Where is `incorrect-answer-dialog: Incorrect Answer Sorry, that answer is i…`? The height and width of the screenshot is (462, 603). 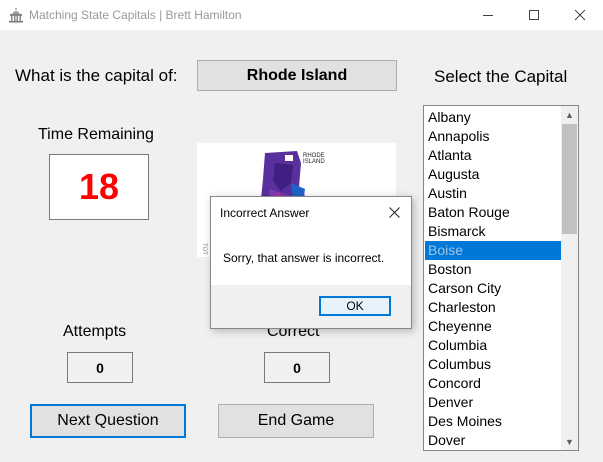 incorrect-answer-dialog: Incorrect Answer Sorry, that answer is i… is located at coordinates (311, 262).